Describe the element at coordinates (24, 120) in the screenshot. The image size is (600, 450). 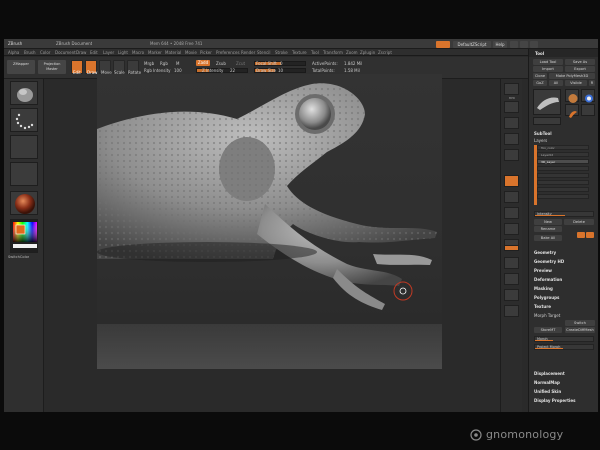
I see `stroke-thumbnail` at that location.